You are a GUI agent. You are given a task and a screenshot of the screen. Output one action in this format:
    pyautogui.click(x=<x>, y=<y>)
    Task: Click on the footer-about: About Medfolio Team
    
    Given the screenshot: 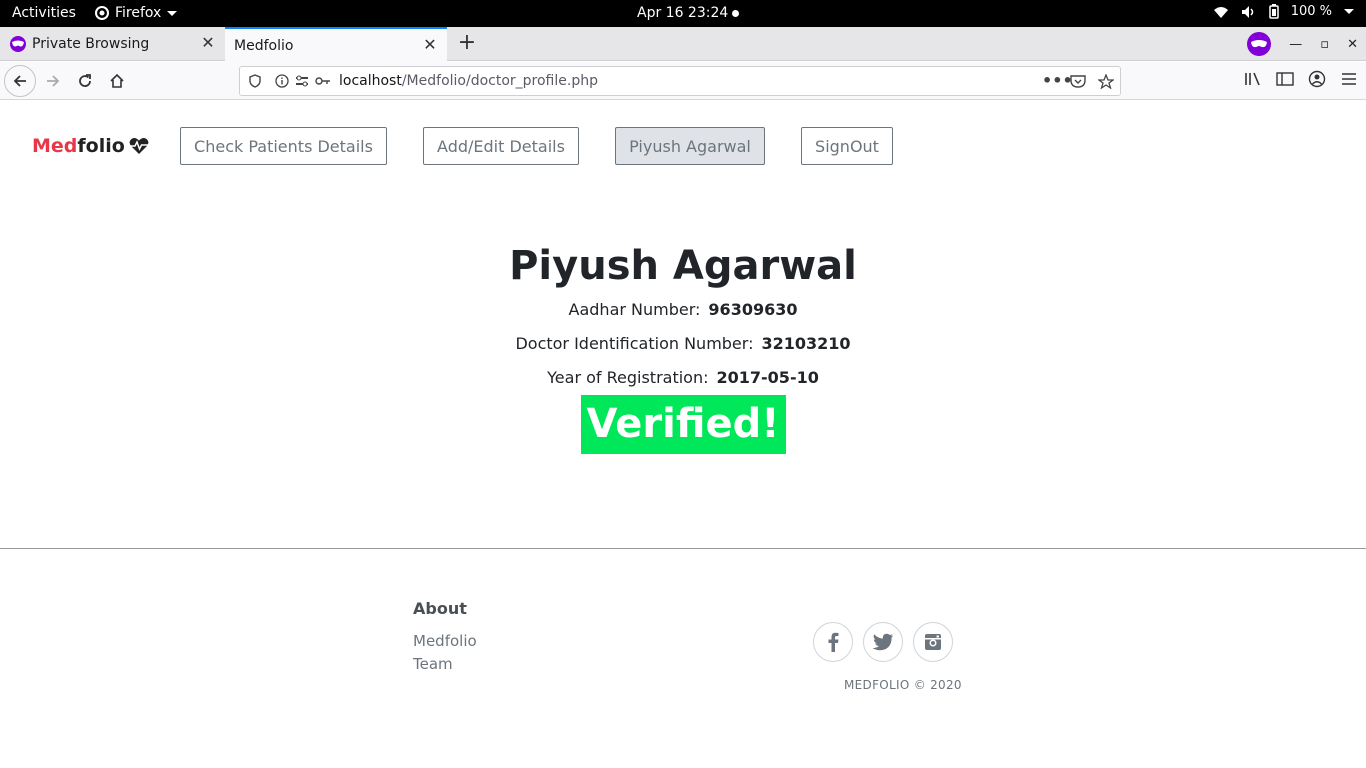 What is the action you would take?
    pyautogui.click(x=445, y=637)
    